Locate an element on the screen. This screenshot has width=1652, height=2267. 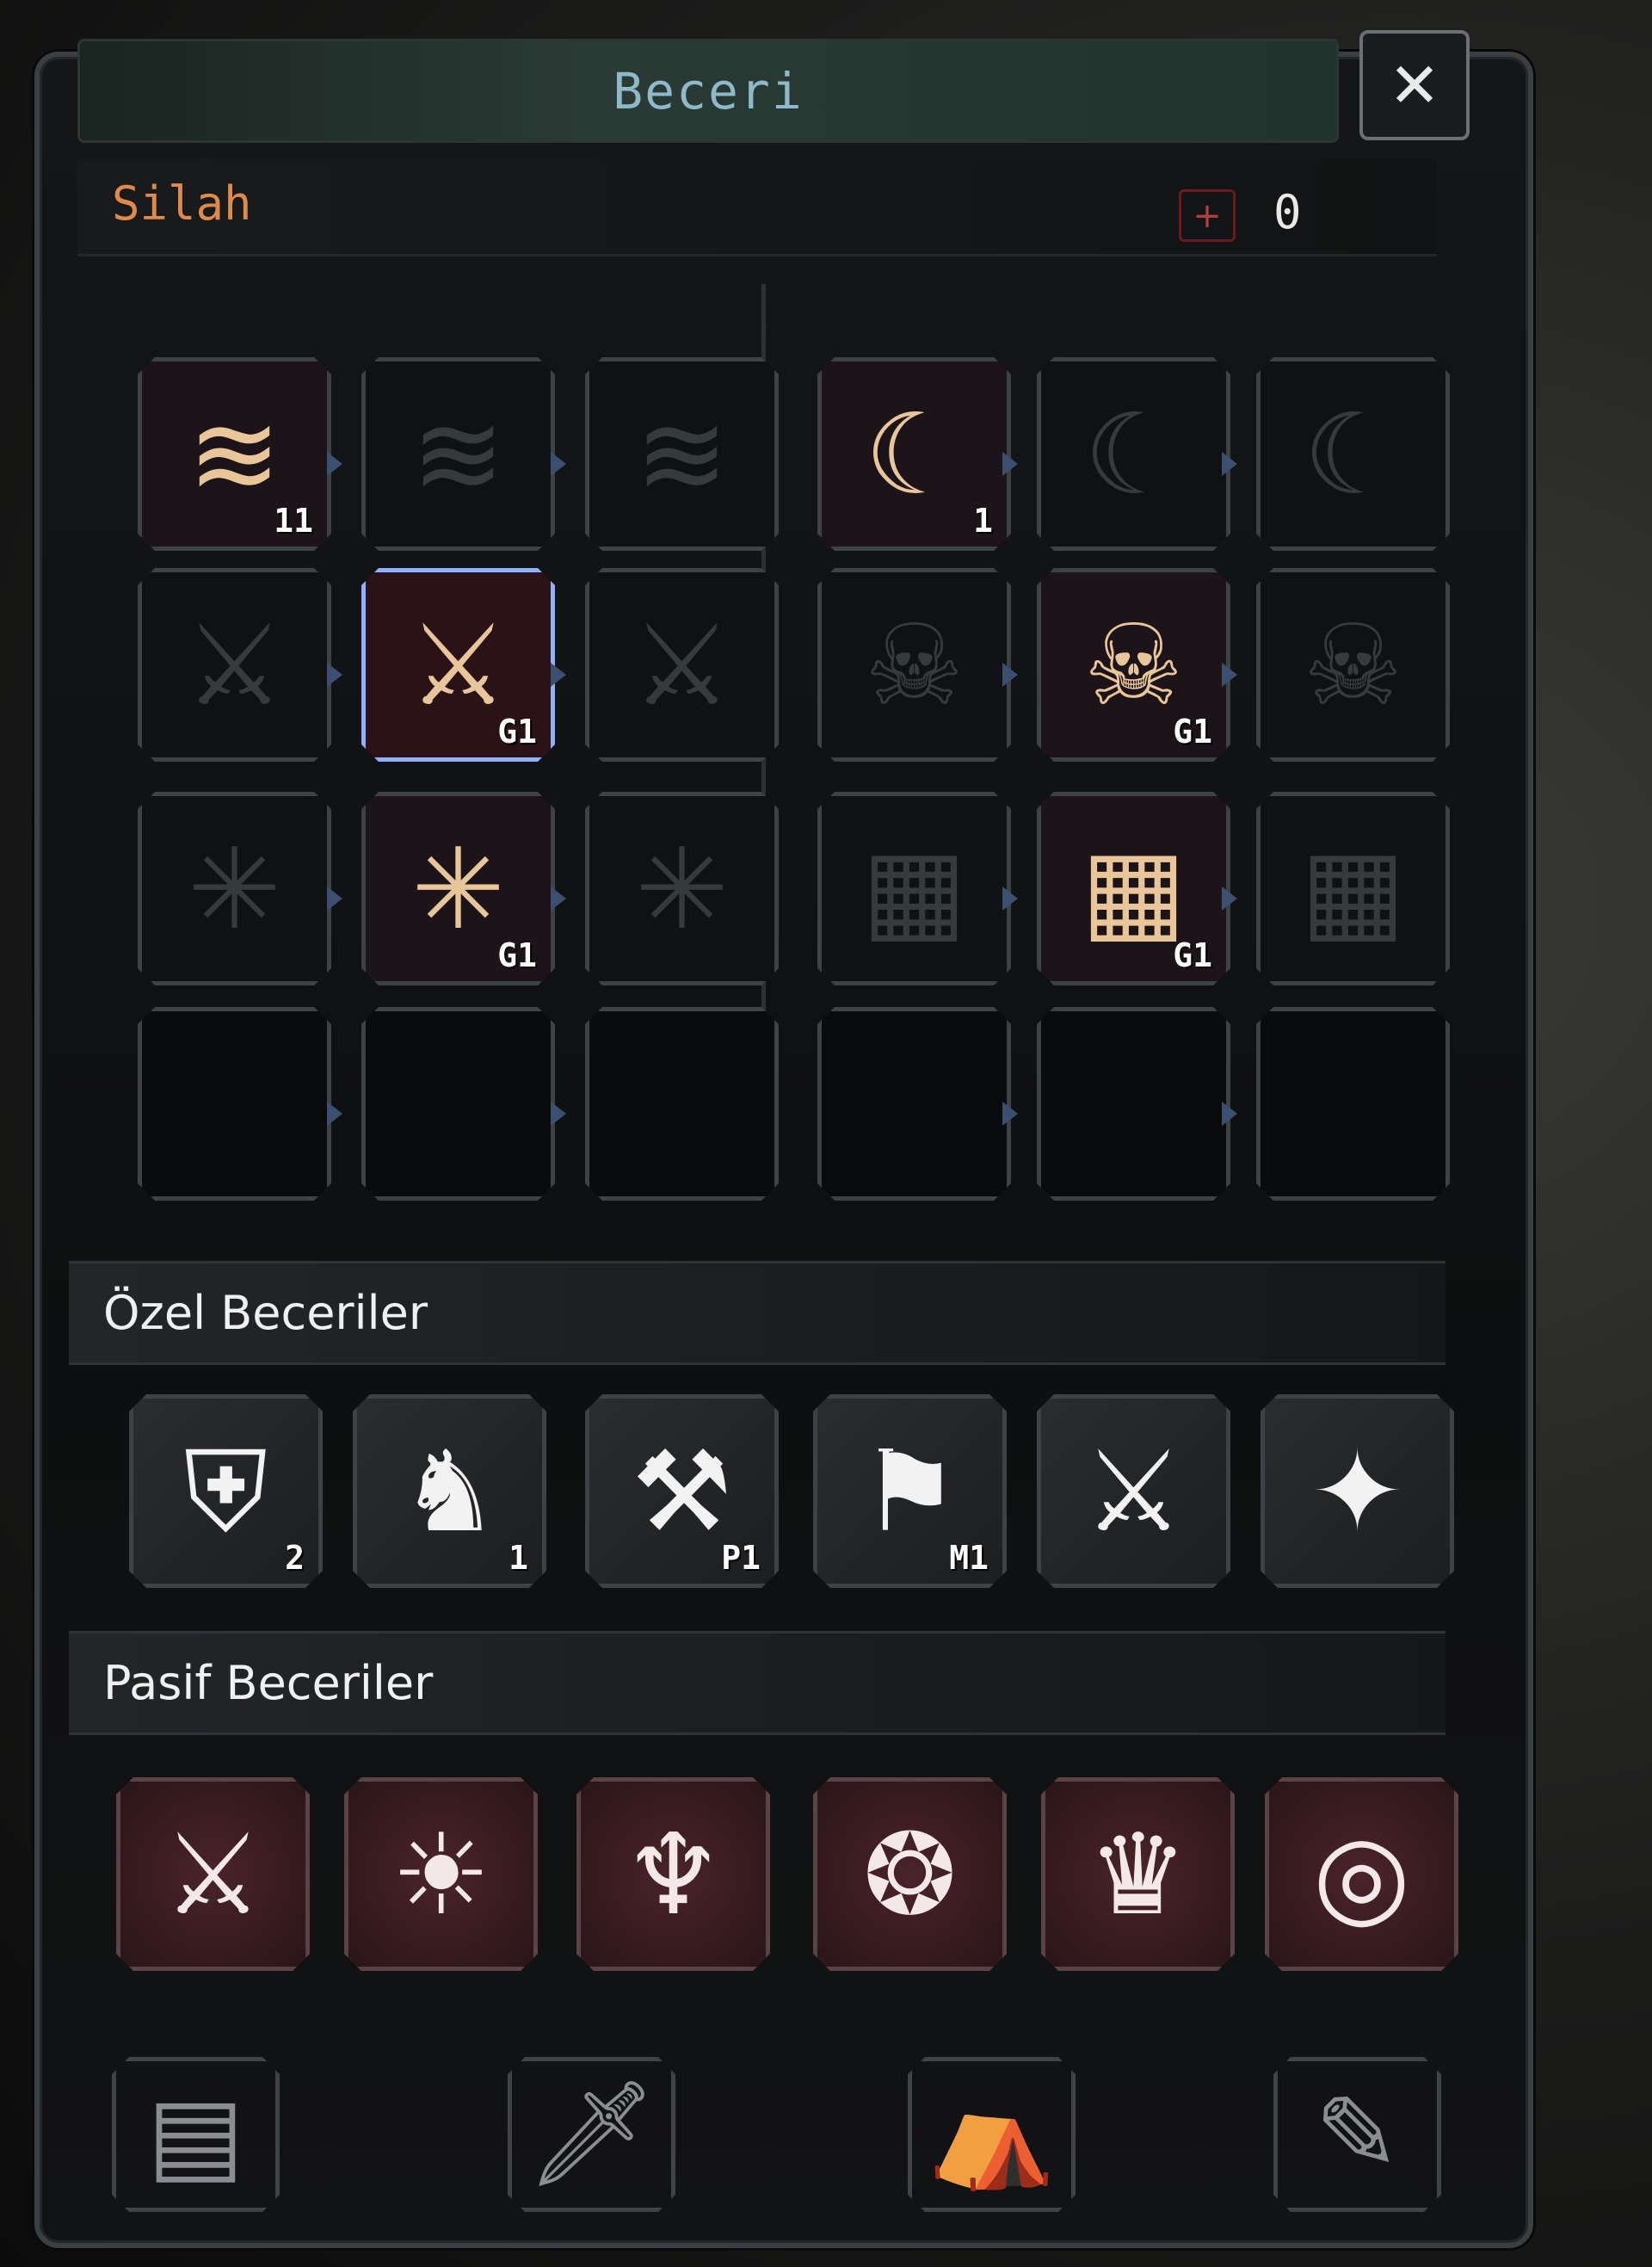
skill-points-value: 0 is located at coordinates (1287, 212).